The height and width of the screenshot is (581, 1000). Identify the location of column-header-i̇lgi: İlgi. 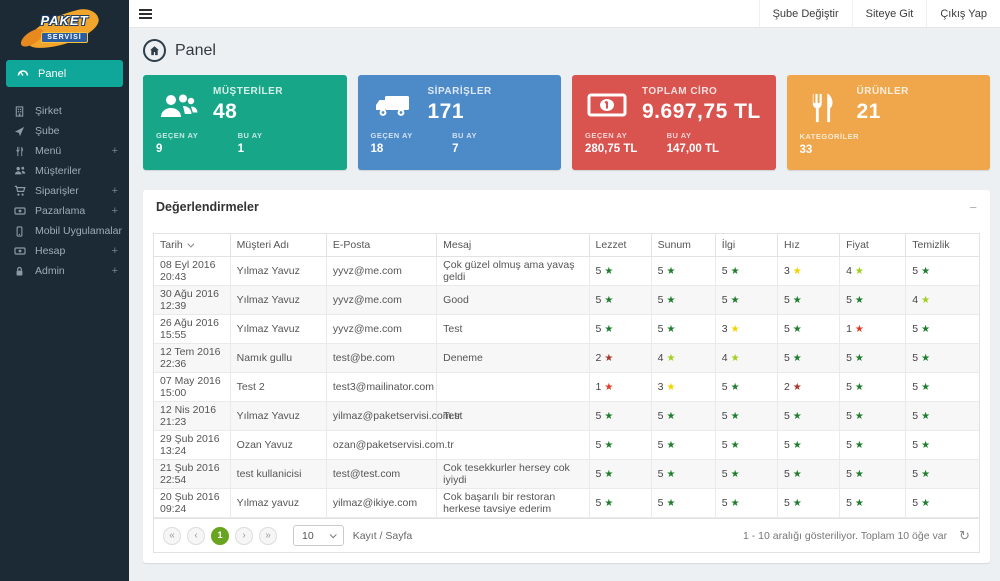
(746, 245).